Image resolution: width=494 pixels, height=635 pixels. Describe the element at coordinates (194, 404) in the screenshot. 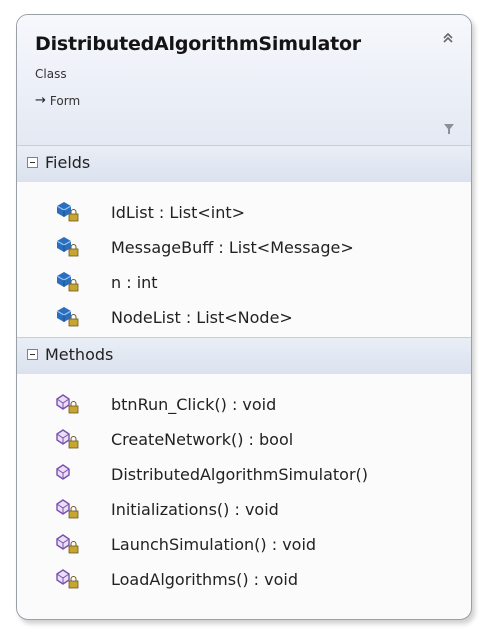

I see `method-label: btnRun_Click() : void` at that location.